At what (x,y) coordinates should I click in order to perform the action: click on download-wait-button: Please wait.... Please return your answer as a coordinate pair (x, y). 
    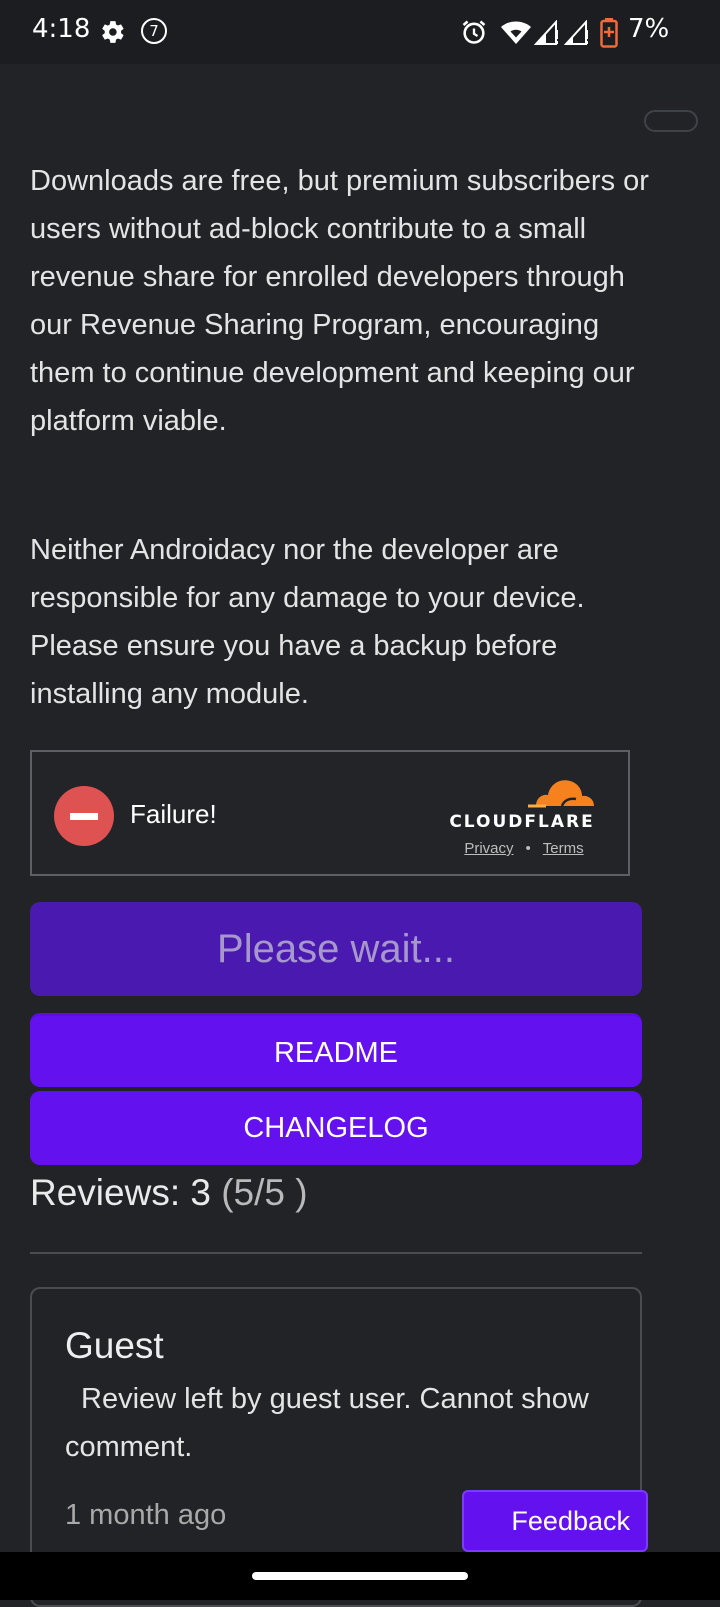
    Looking at the image, I should click on (336, 949).